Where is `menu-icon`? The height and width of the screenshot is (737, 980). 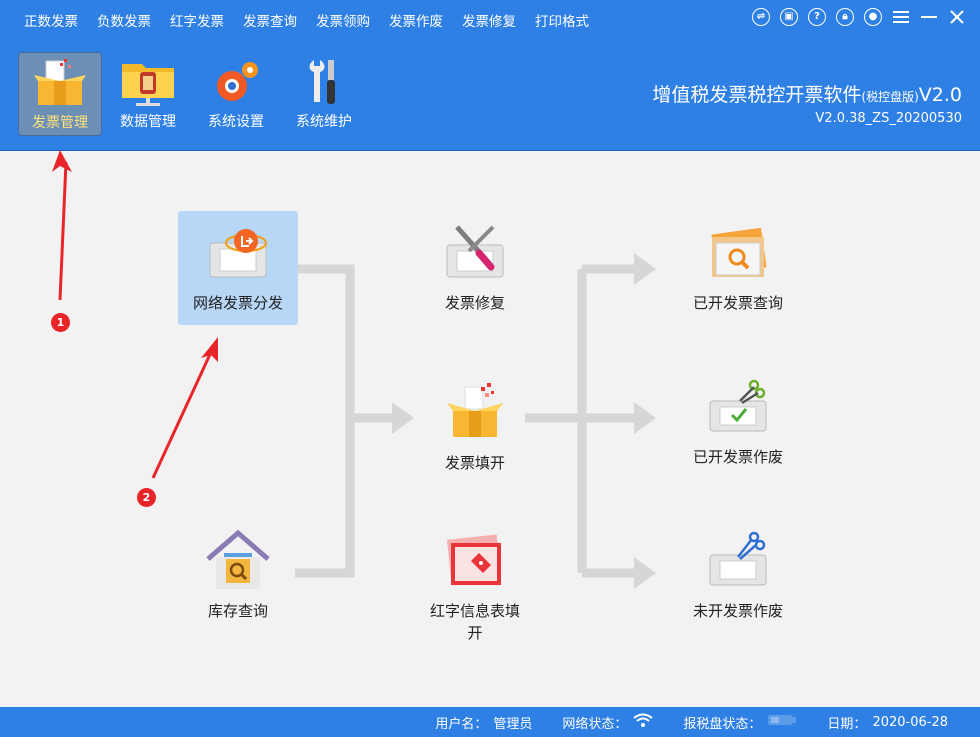 menu-icon is located at coordinates (901, 17).